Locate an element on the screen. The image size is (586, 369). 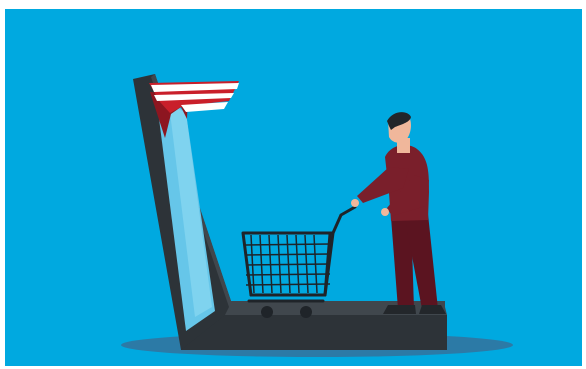
phone-base is located at coordinates (314, 332).